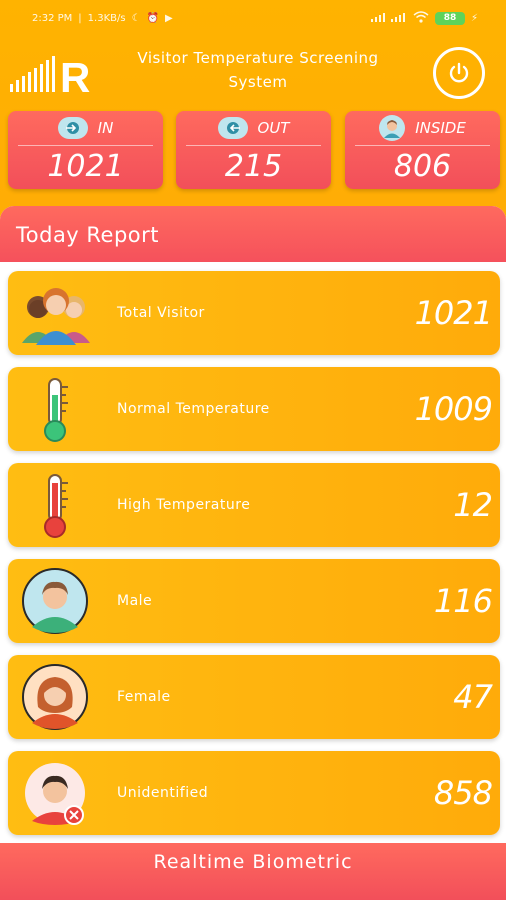 The width and height of the screenshot is (506, 900). What do you see at coordinates (55, 313) in the screenshot?
I see `group-icon` at bounding box center [55, 313].